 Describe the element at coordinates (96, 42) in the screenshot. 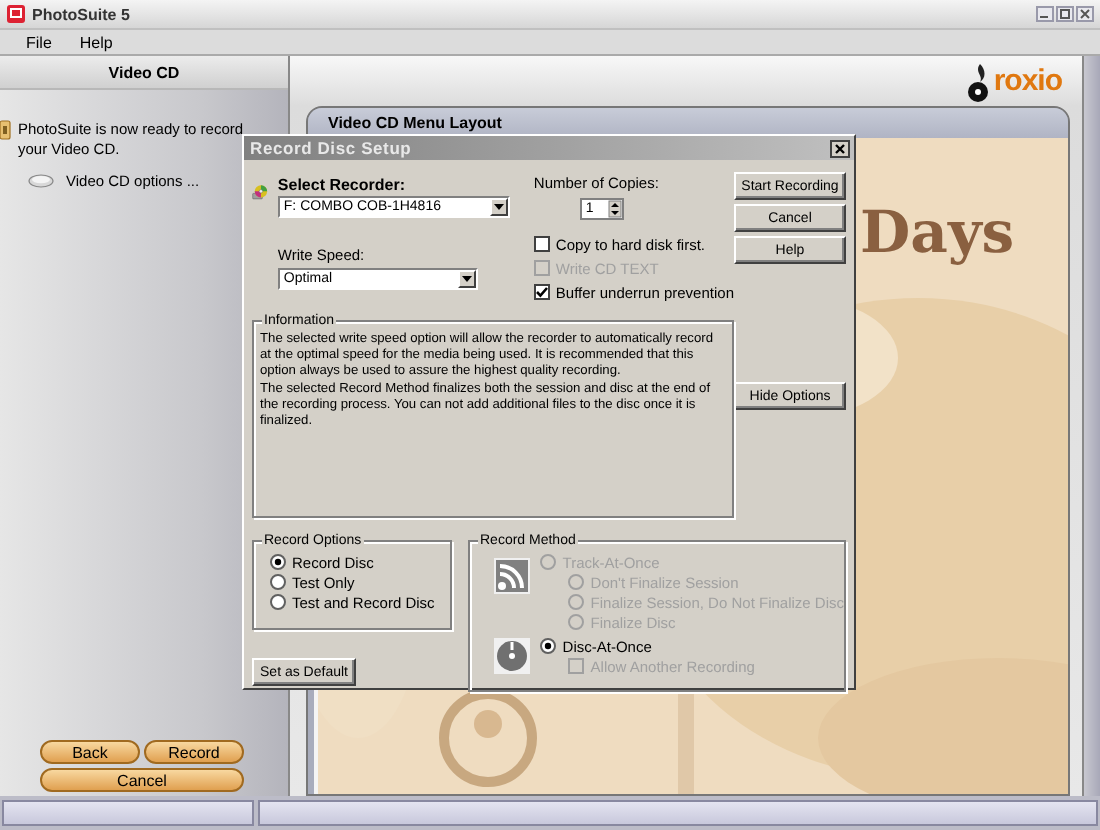

I see `menu-item: Help` at that location.